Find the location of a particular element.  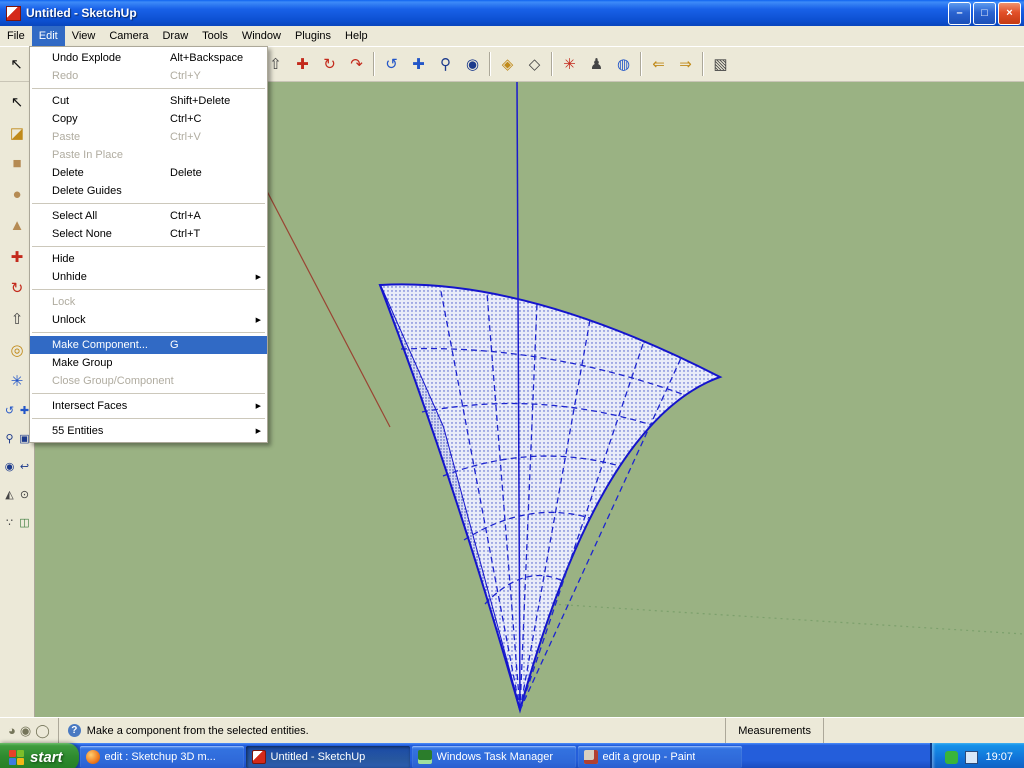

figure-tool-button: ♟ is located at coordinates (596, 64).